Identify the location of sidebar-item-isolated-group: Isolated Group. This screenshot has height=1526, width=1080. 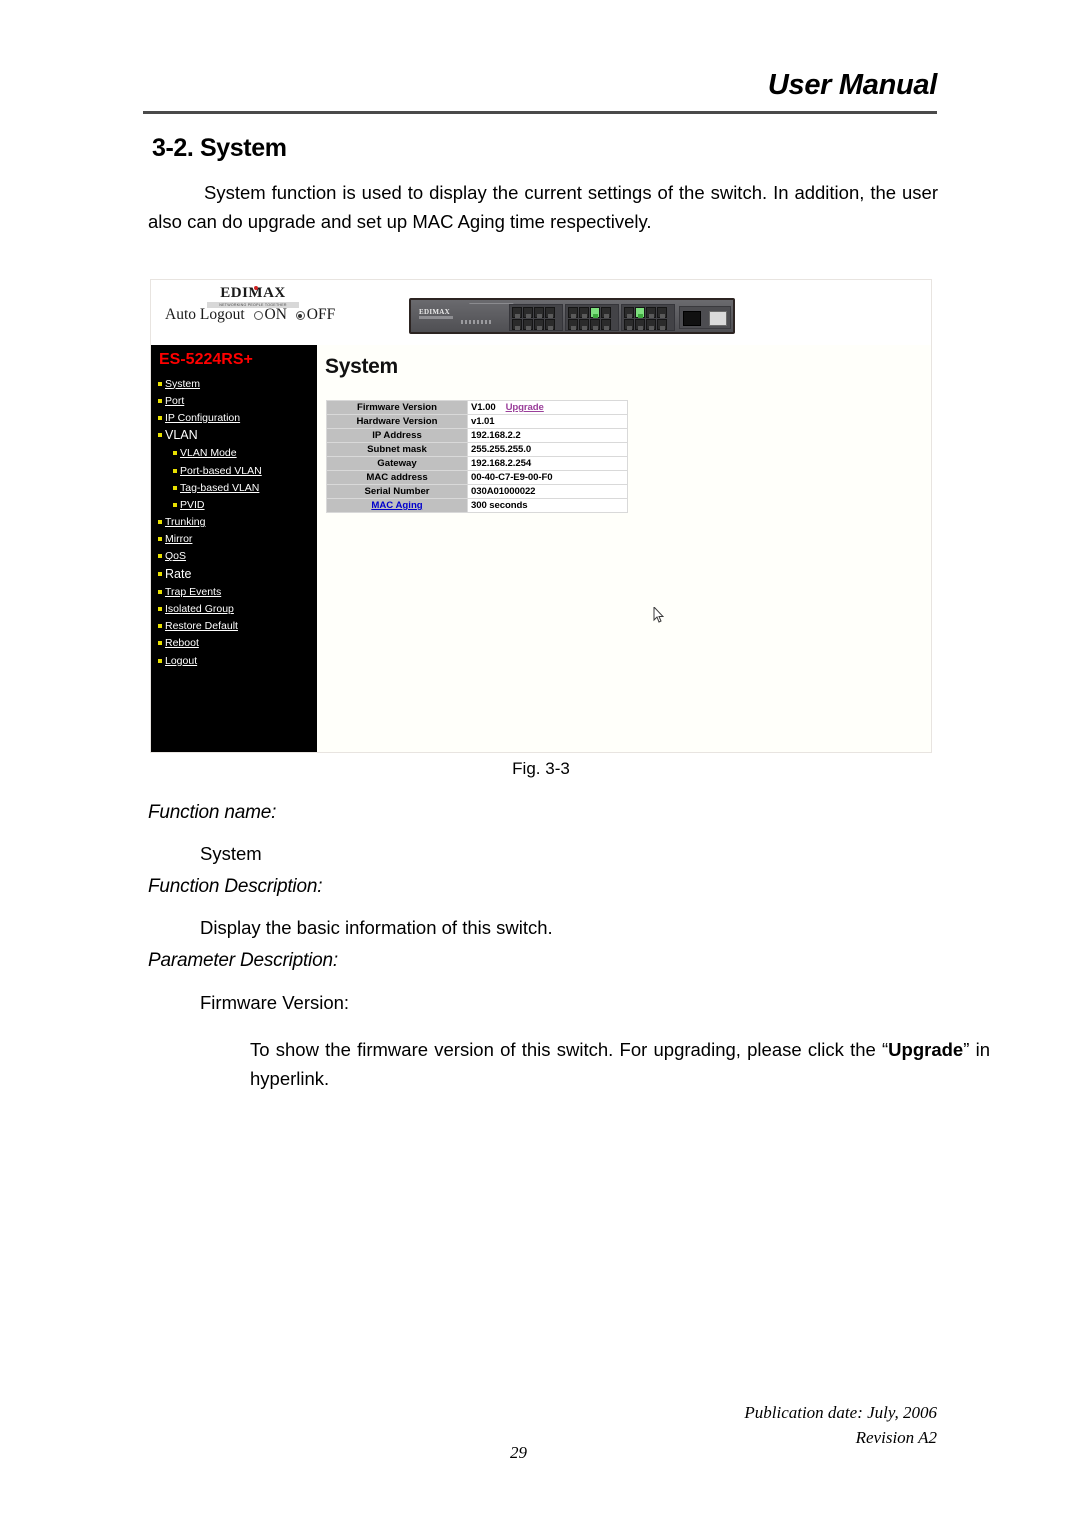
(234, 608).